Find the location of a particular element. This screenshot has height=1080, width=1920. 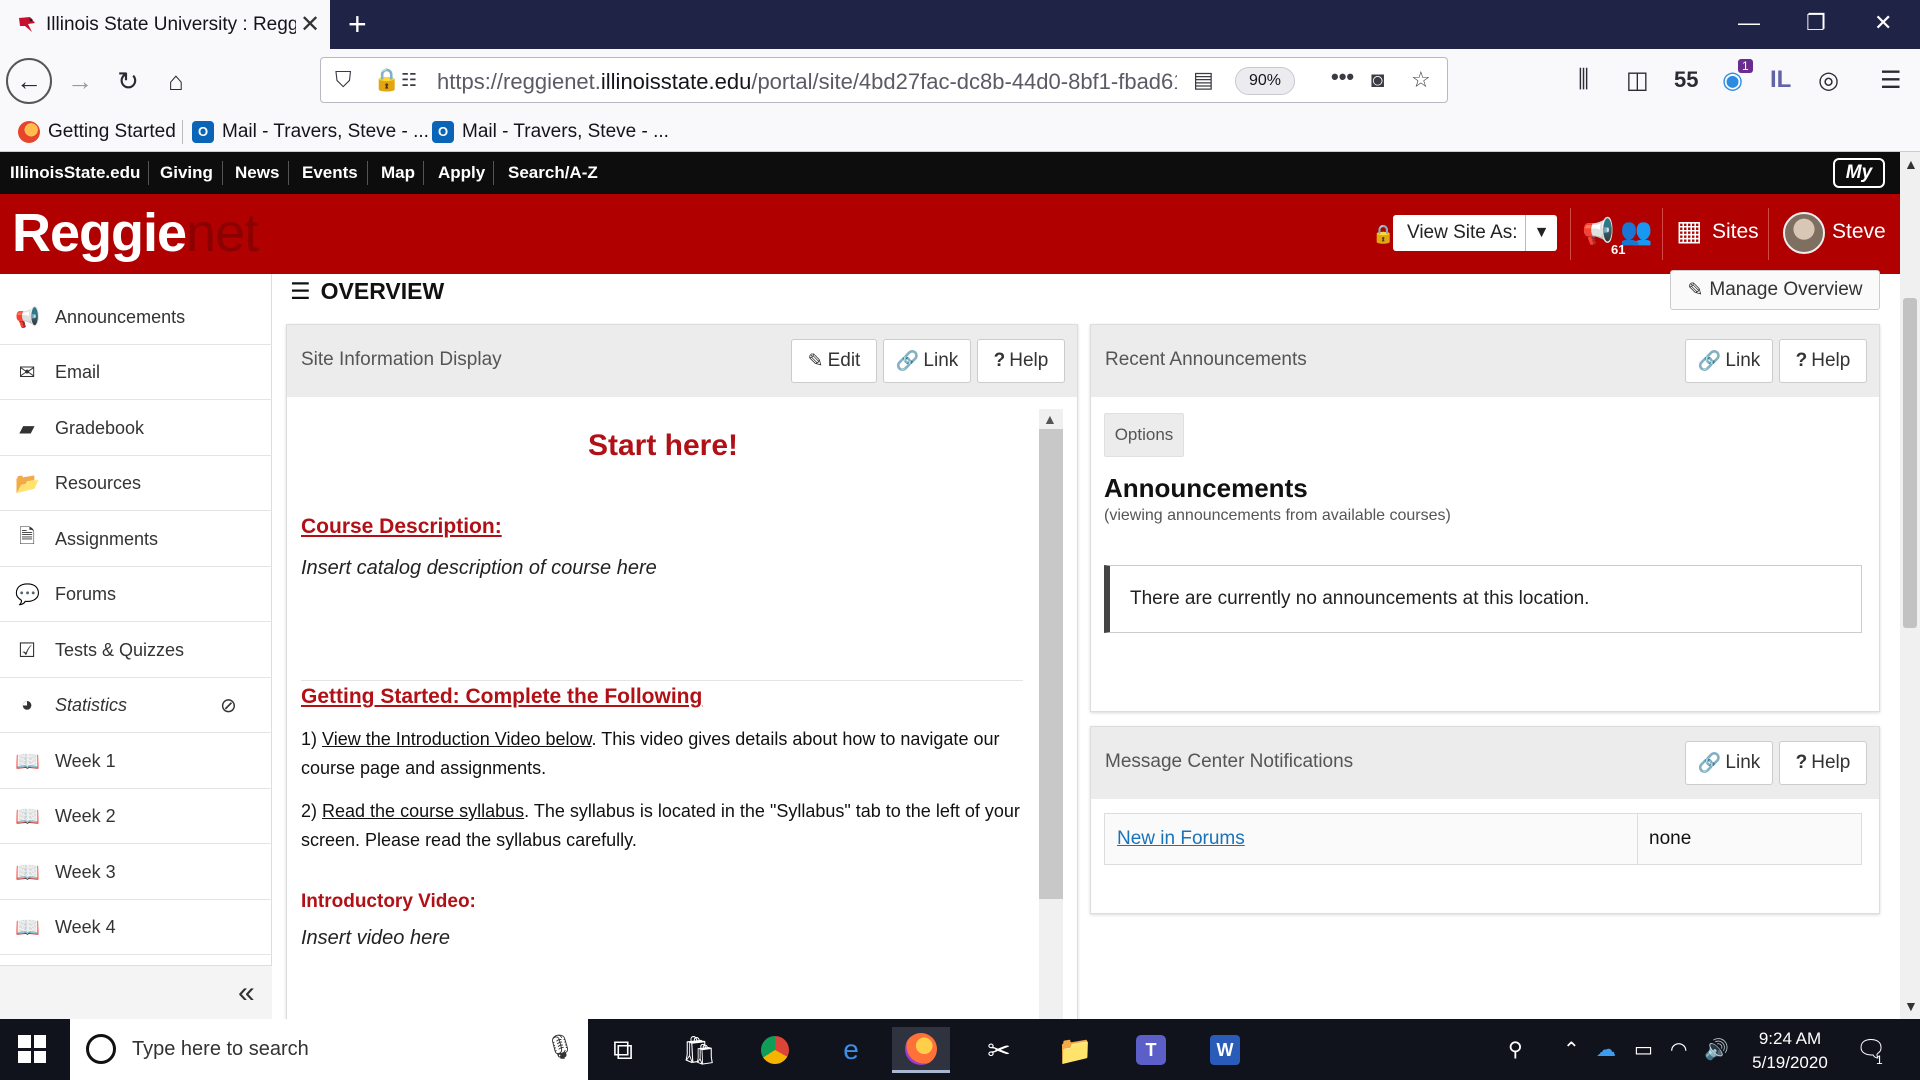

firefox-taskbar-icon is located at coordinates (921, 1050).